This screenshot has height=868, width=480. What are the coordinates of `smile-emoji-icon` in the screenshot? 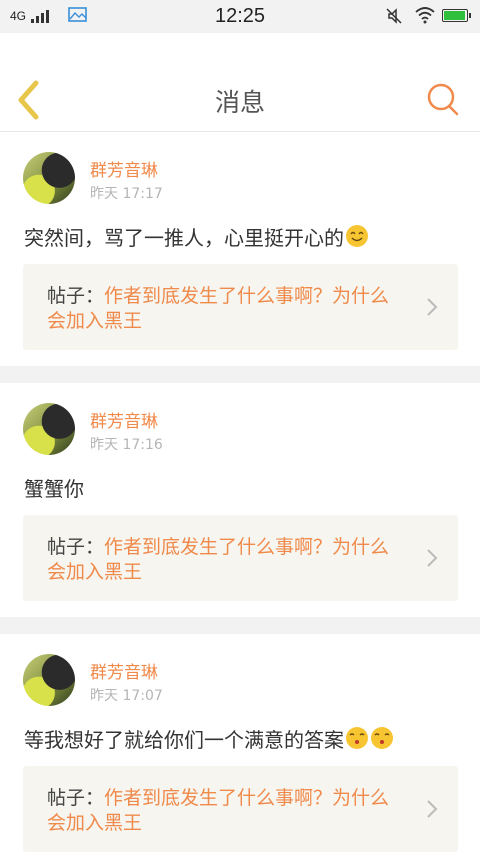 It's located at (357, 236).